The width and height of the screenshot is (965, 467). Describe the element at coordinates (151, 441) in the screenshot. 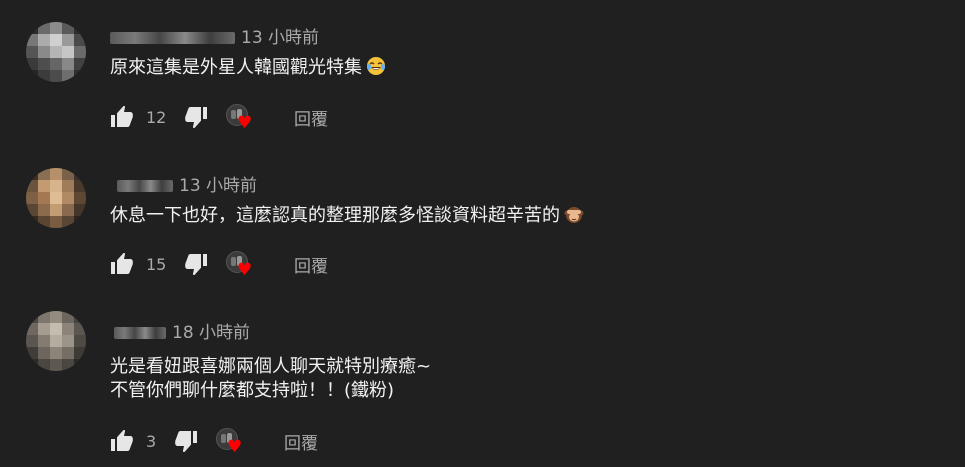

I see `like-count: 3` at that location.